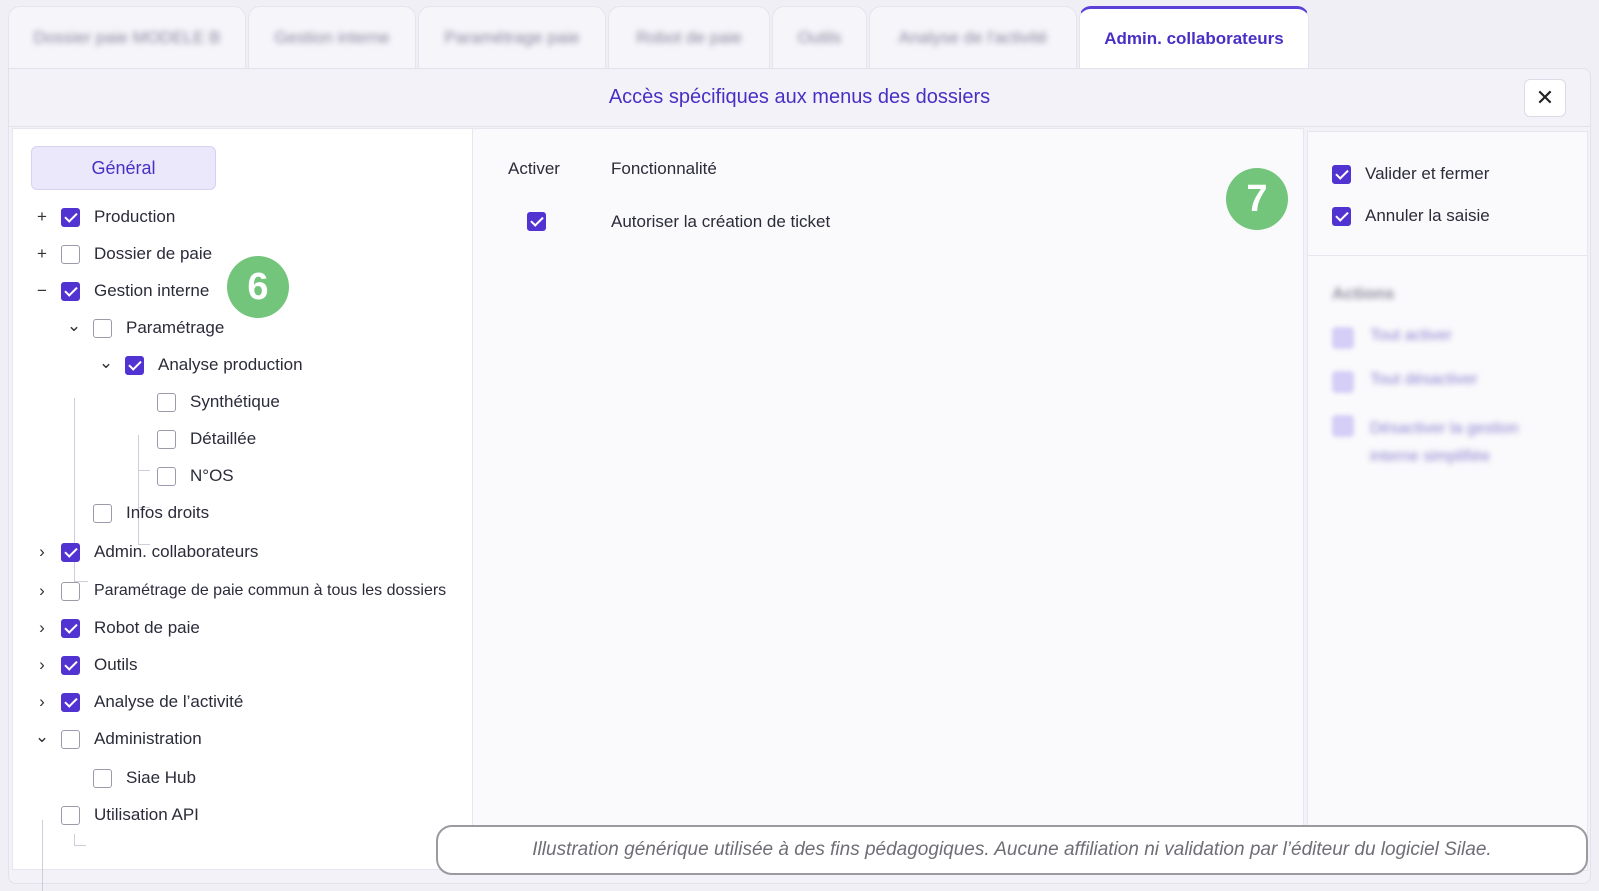 This screenshot has width=1599, height=891. What do you see at coordinates (161, 777) in the screenshot?
I see `tree-item-label: Siae Hub` at bounding box center [161, 777].